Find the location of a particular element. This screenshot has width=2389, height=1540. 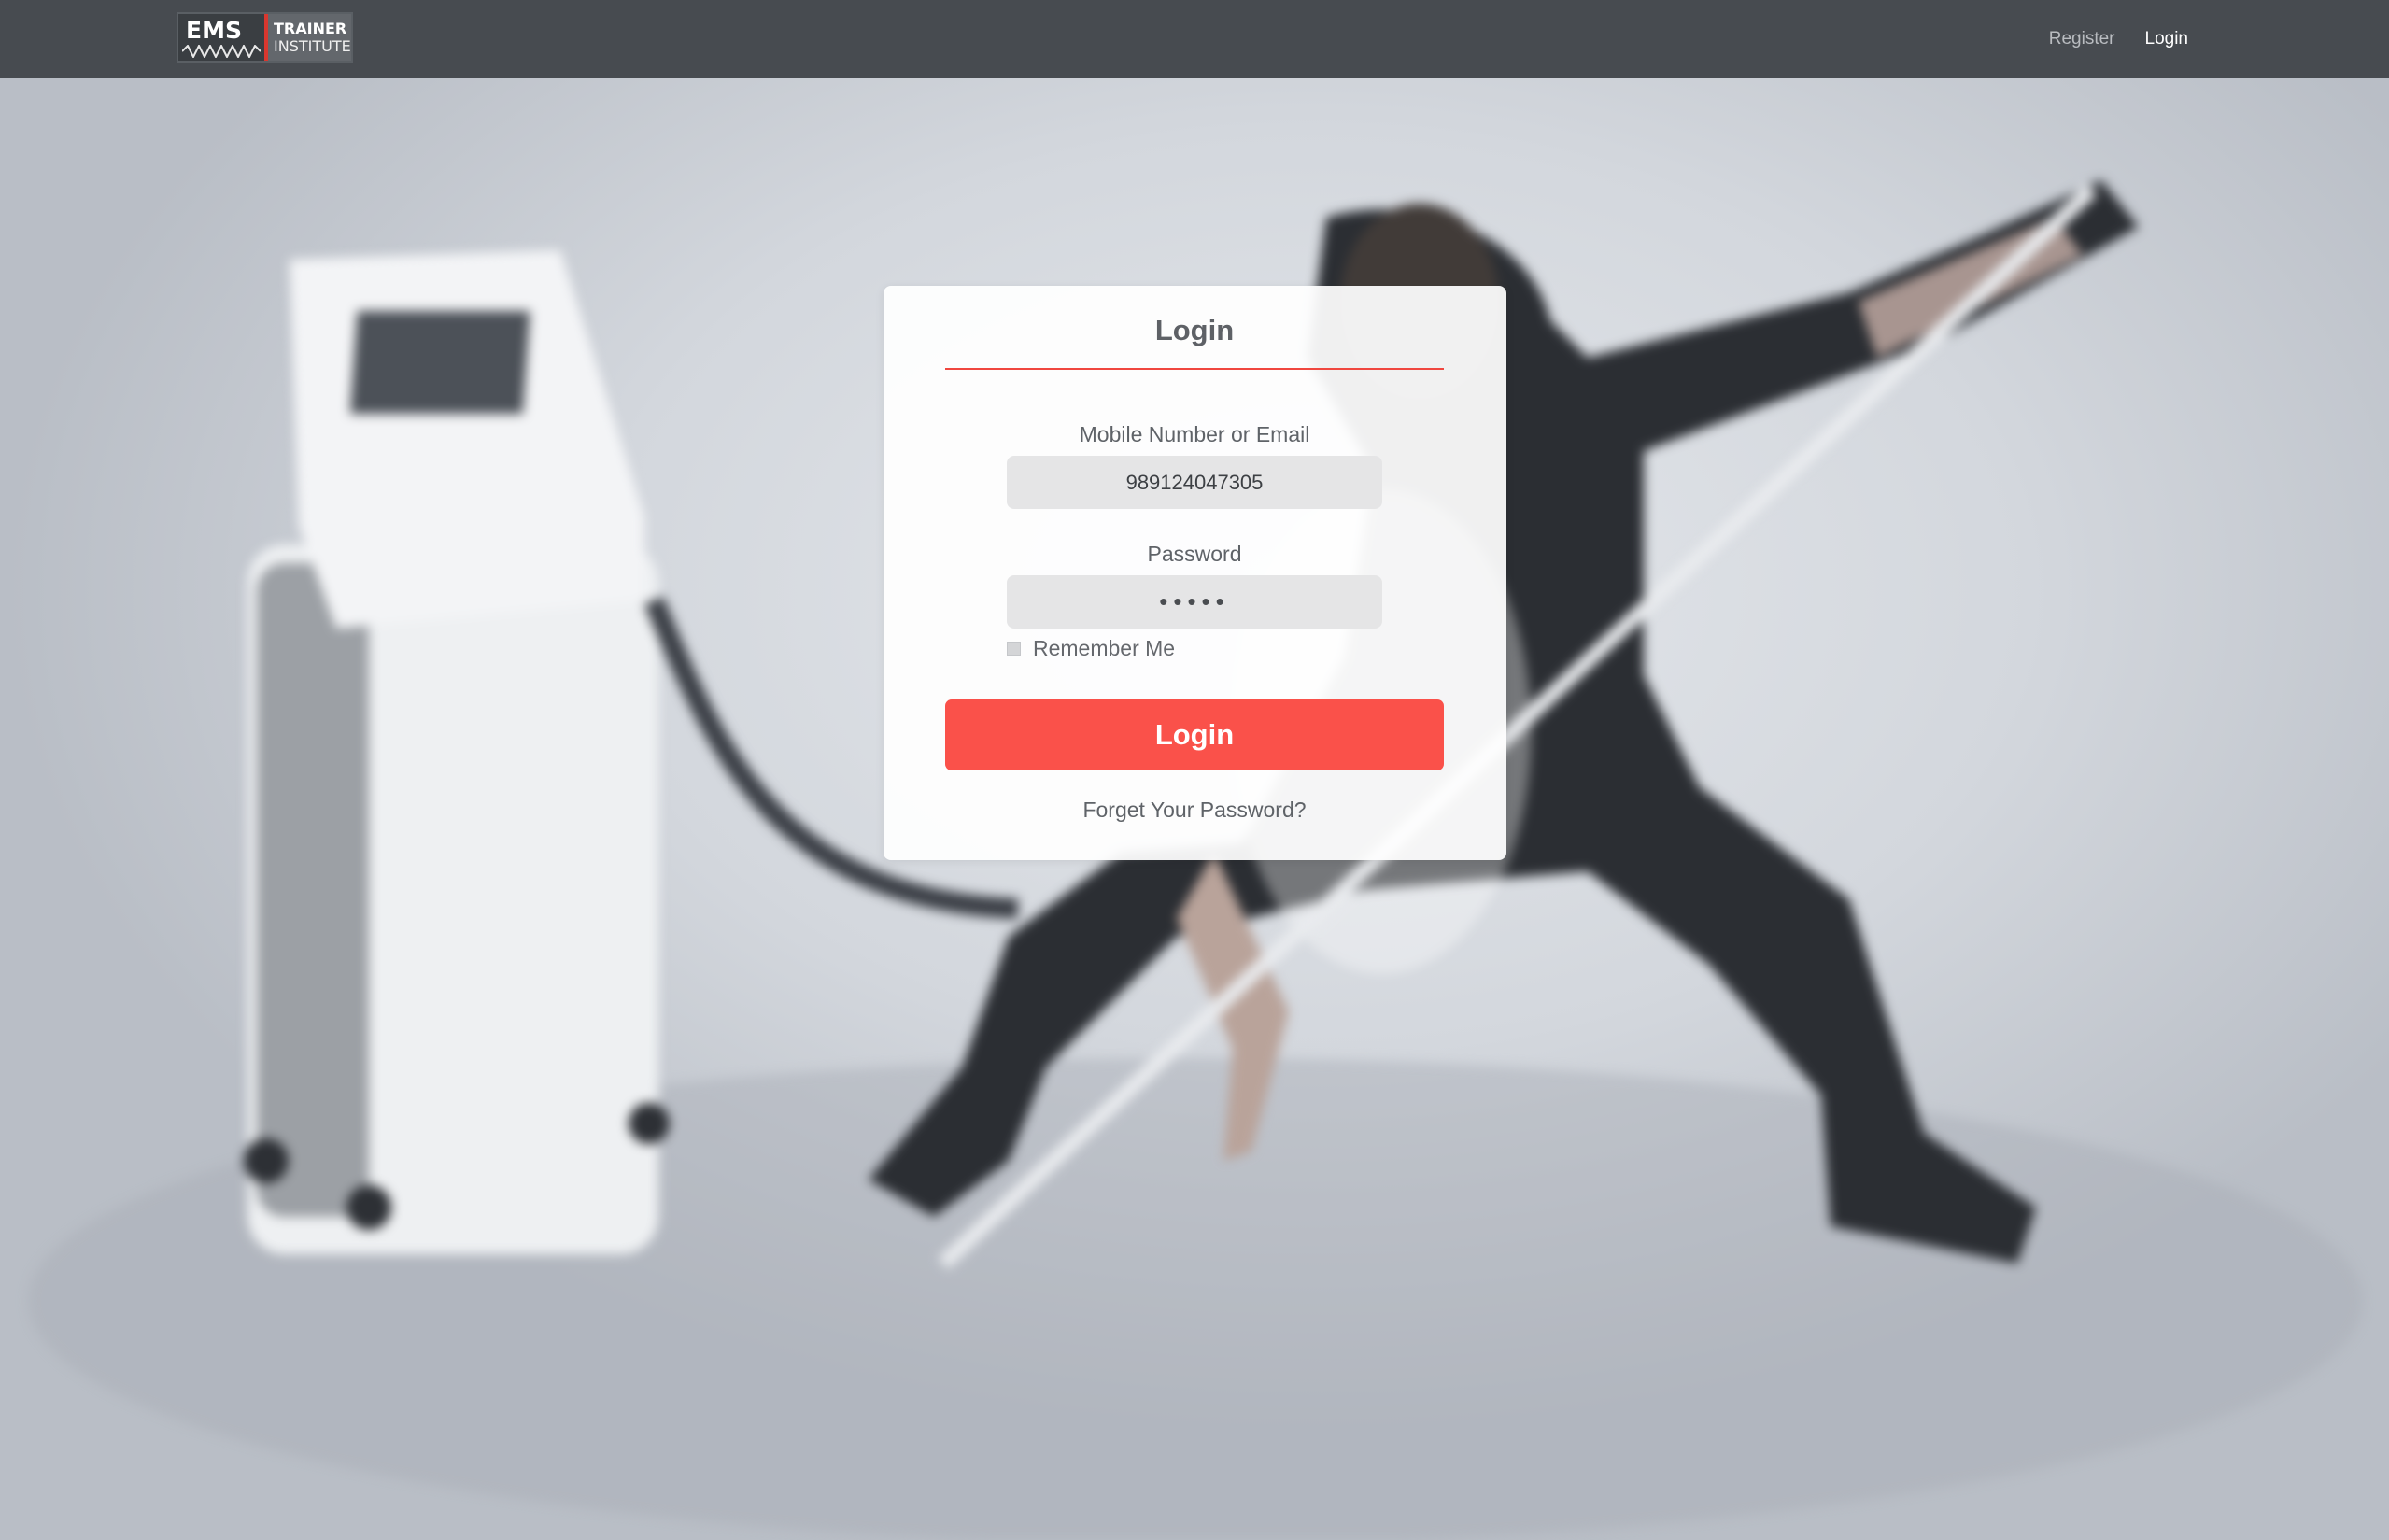

username-label: Mobile Number or Email is located at coordinates (1194, 434).